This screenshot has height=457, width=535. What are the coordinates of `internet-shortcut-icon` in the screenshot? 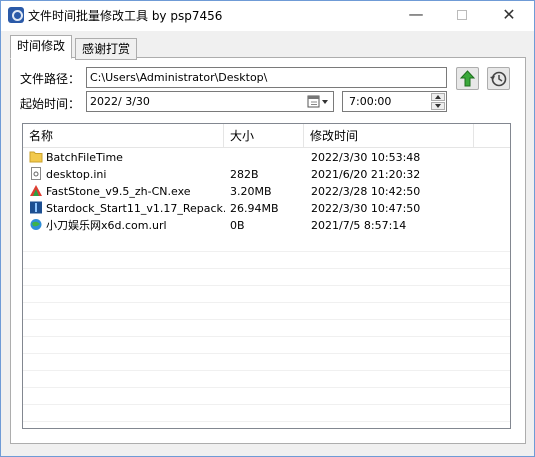 It's located at (36, 224).